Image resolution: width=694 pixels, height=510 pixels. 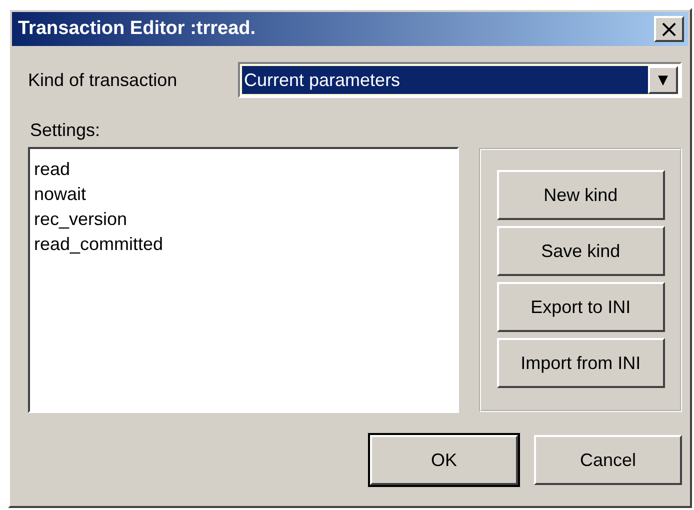 I want to click on setting-line: read_committed, so click(x=99, y=244).